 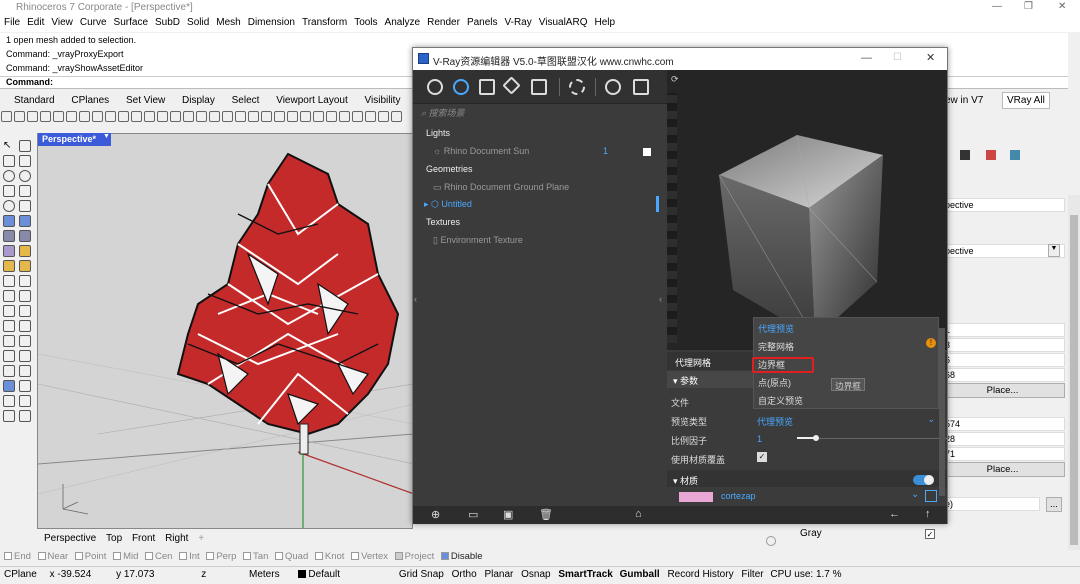 What do you see at coordinates (214, 116) in the screenshot?
I see `render-icon` at bounding box center [214, 116].